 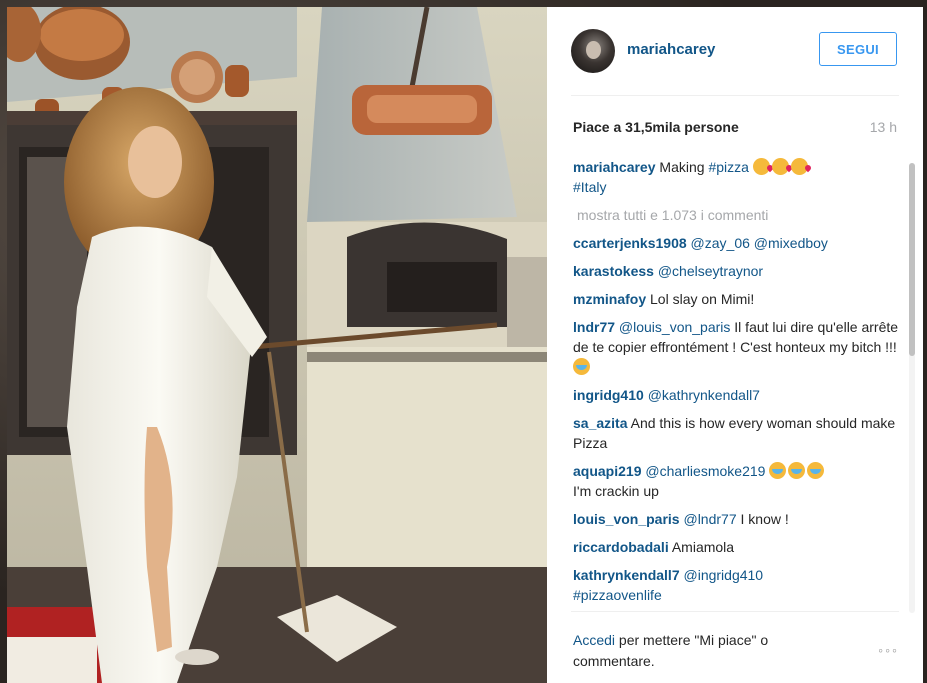 What do you see at coordinates (764, 519) in the screenshot?
I see `comment-text: I know !` at bounding box center [764, 519].